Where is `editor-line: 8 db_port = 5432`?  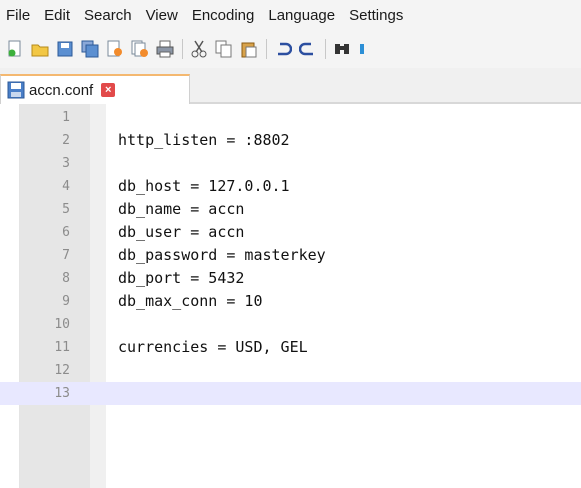 editor-line: 8 db_port = 5432 is located at coordinates (290, 278).